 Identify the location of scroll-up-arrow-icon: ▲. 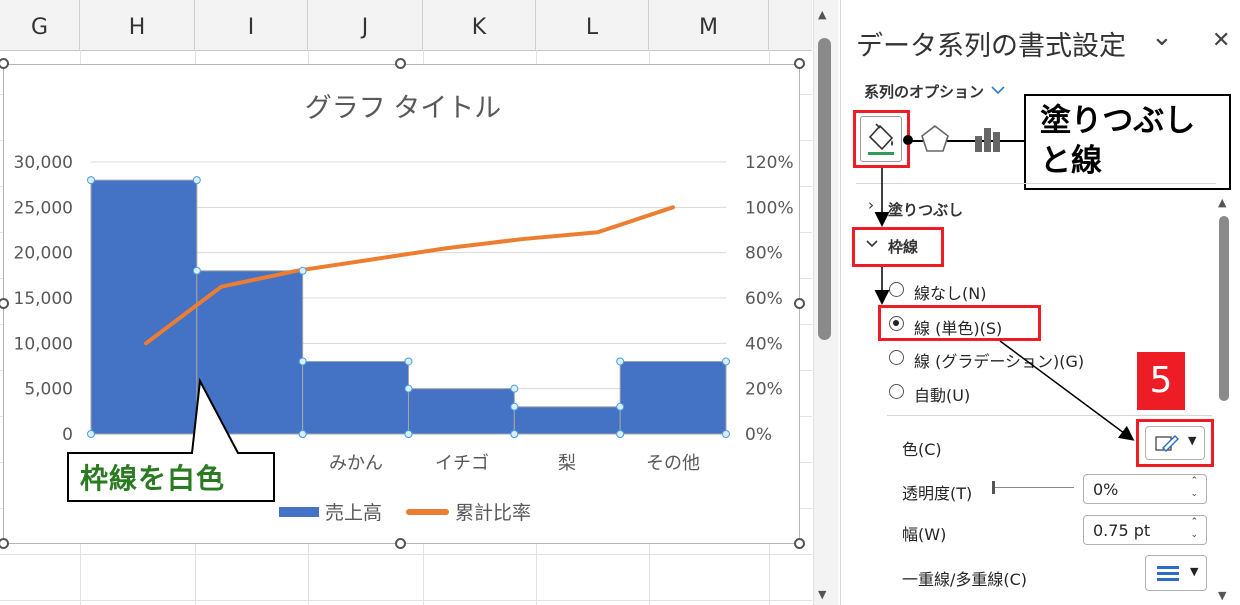
(822, 14).